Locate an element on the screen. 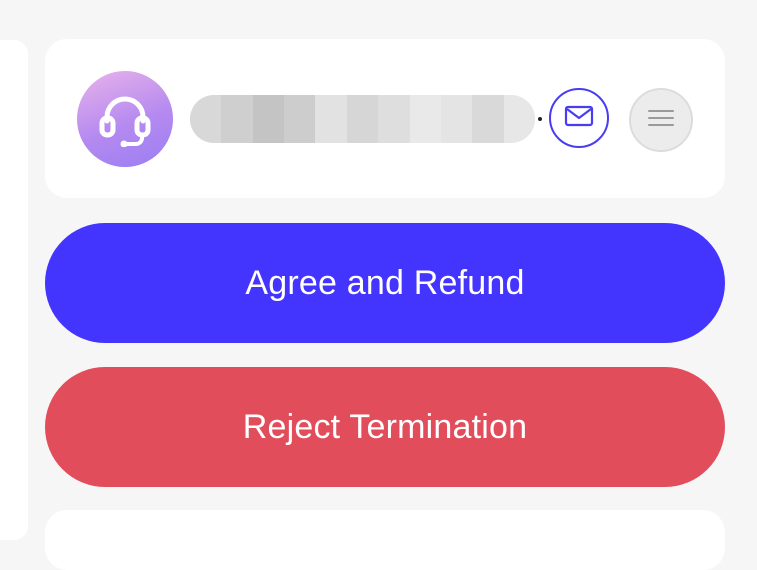 This screenshot has height=570, width=757. hamburger-menu-icon is located at coordinates (661, 120).